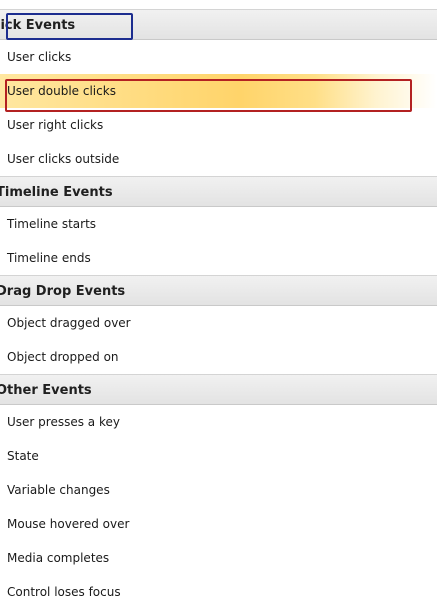 This screenshot has width=437, height=612. What do you see at coordinates (52, 224) in the screenshot?
I see `event-item-label: Timeline starts` at bounding box center [52, 224].